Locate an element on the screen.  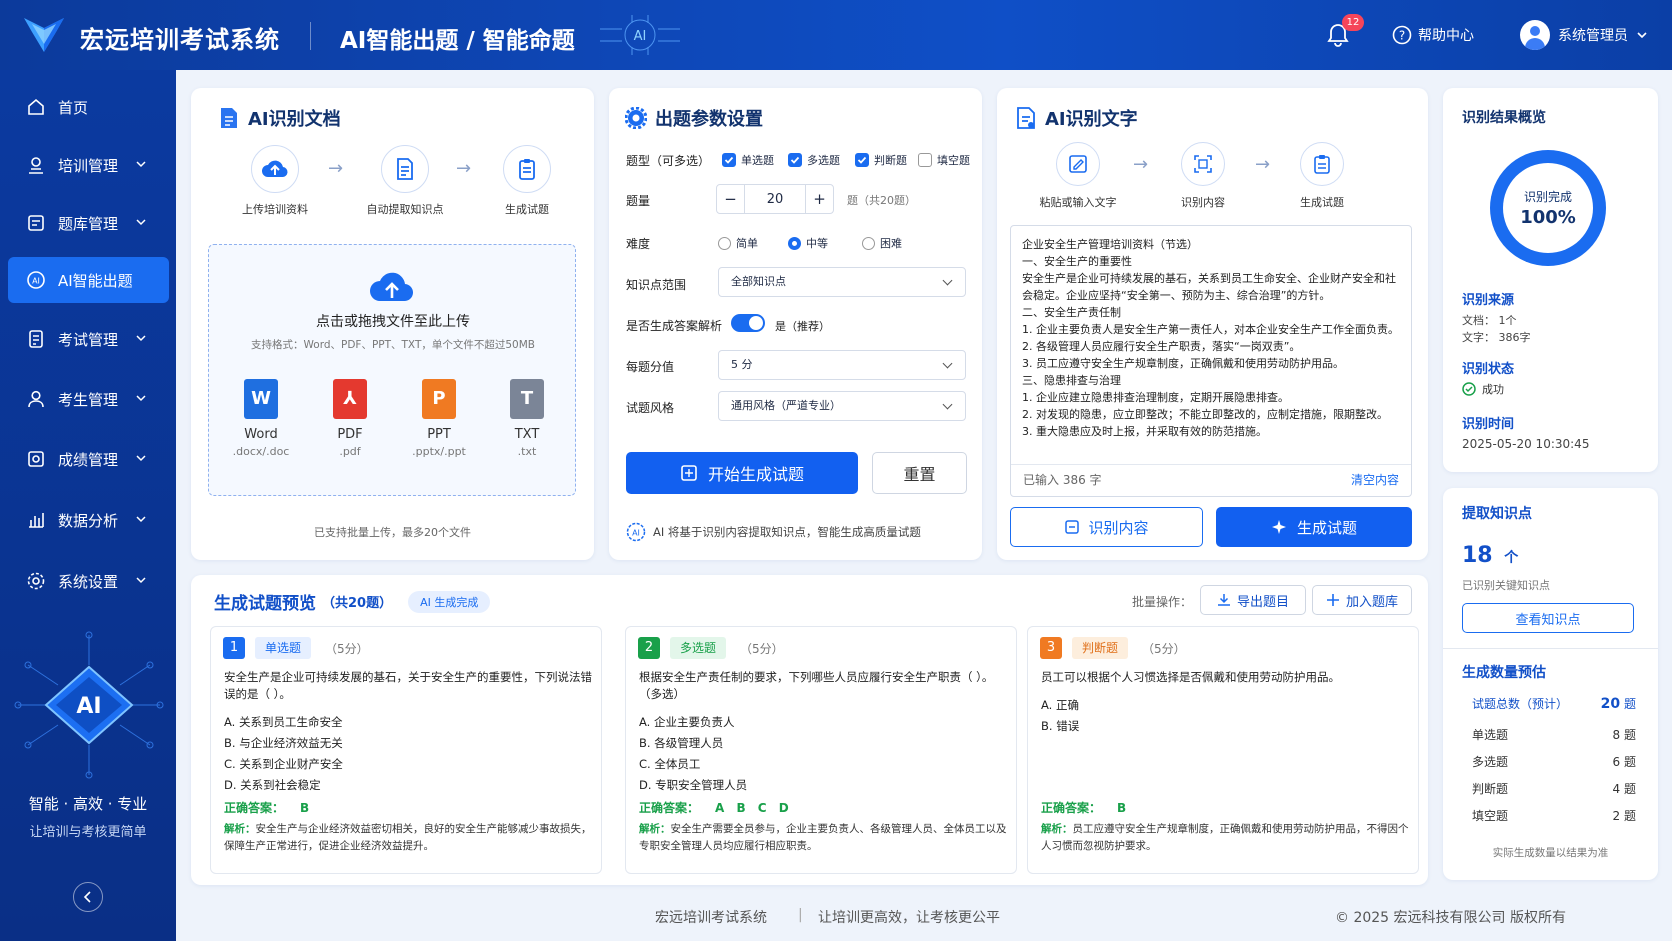
exam-icon is located at coordinates (36, 339).